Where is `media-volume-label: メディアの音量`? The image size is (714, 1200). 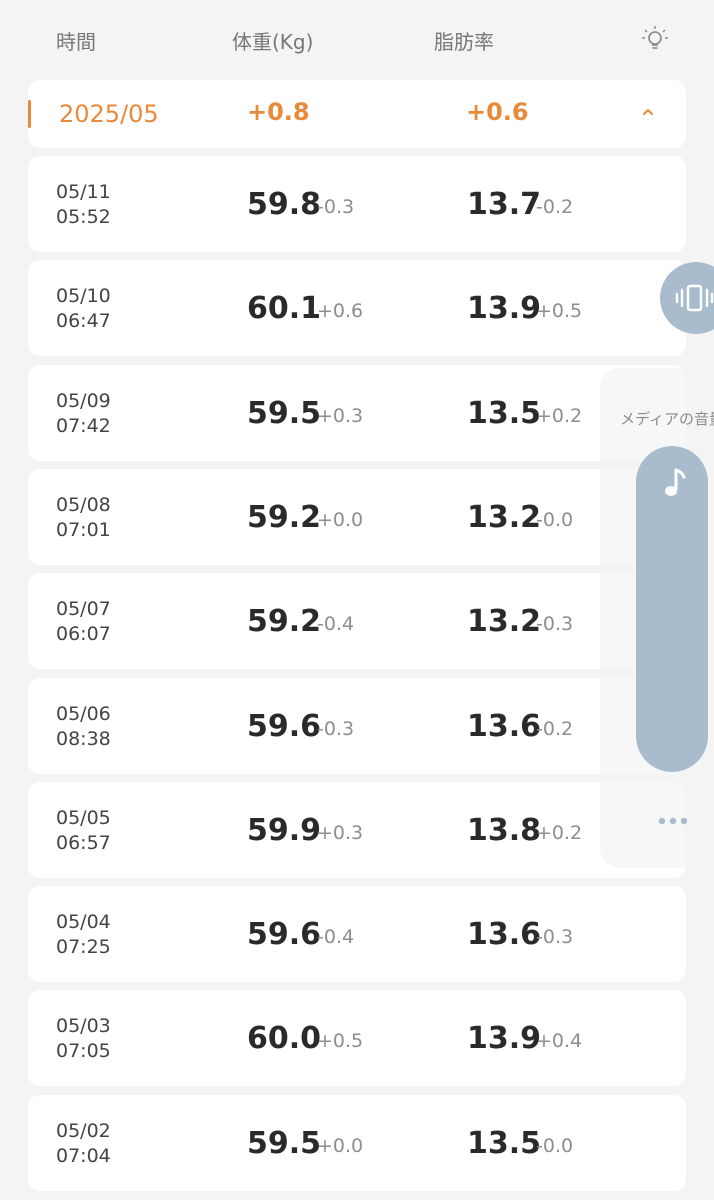 media-volume-label: メディアの音量 is located at coordinates (667, 419).